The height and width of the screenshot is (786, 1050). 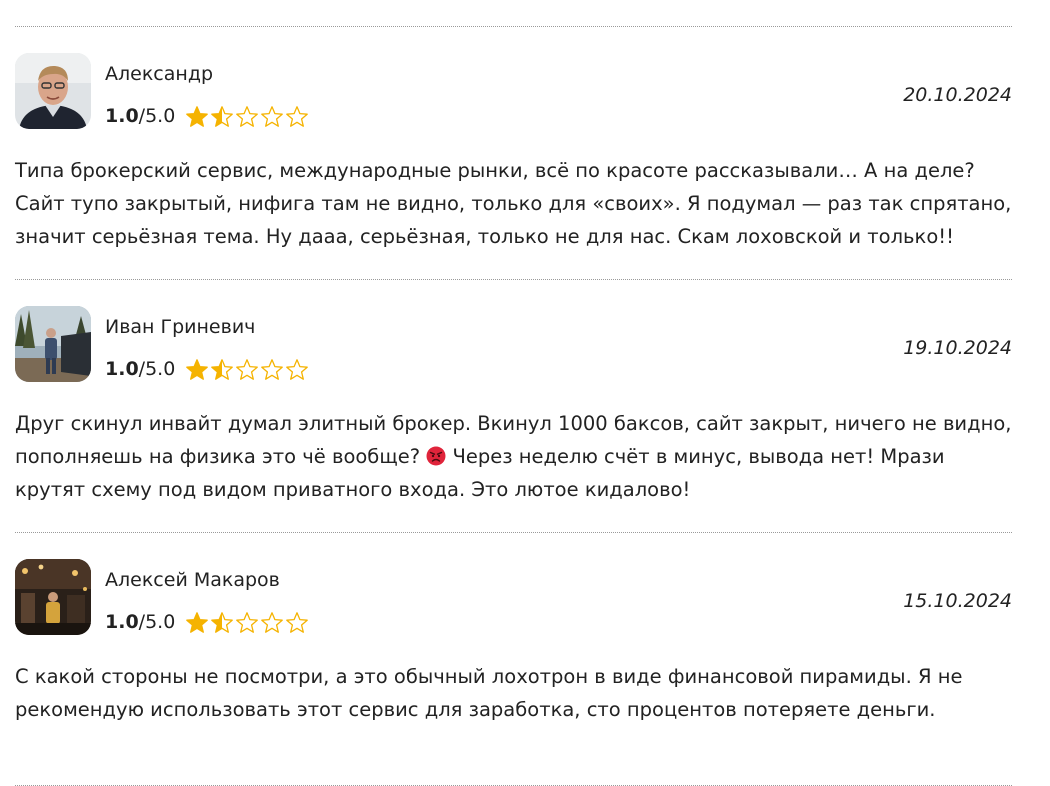 What do you see at coordinates (159, 74) in the screenshot?
I see `review-author: Александр` at bounding box center [159, 74].